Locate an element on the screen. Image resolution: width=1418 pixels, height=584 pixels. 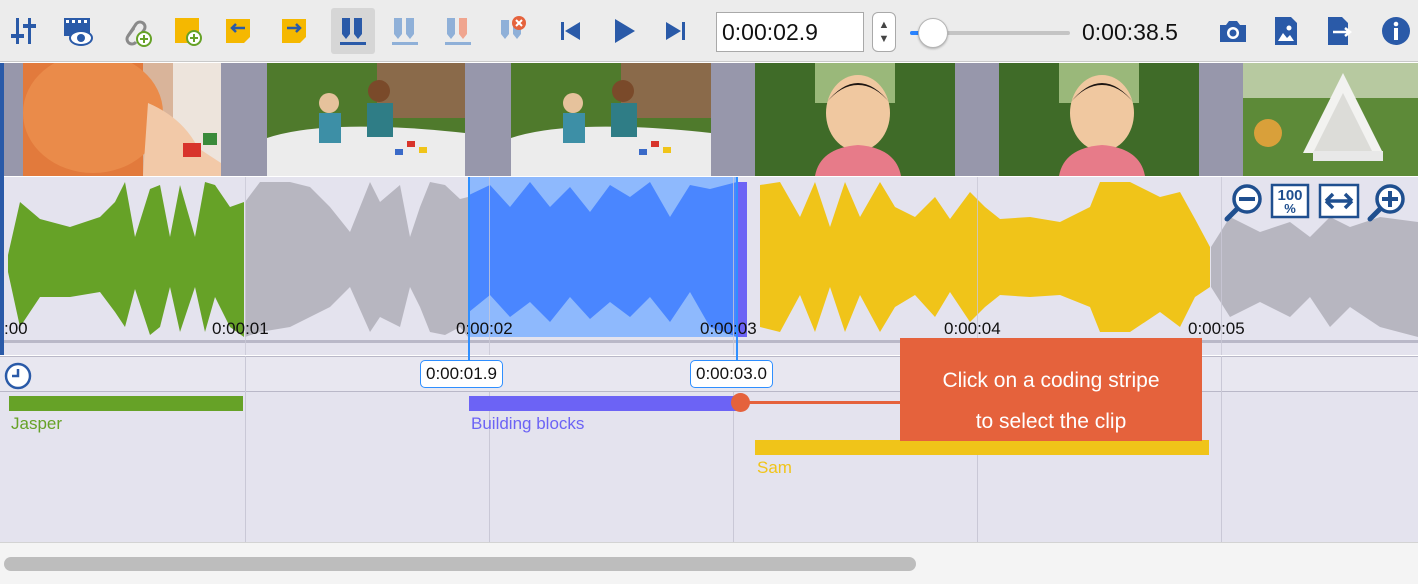
preview-clip-icon is located at coordinates (78, 32).